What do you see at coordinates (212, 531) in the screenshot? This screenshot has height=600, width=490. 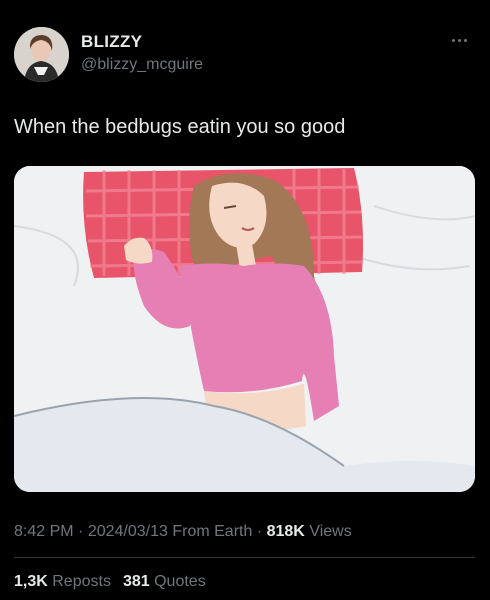 I see `tweet-source: From Earth` at bounding box center [212, 531].